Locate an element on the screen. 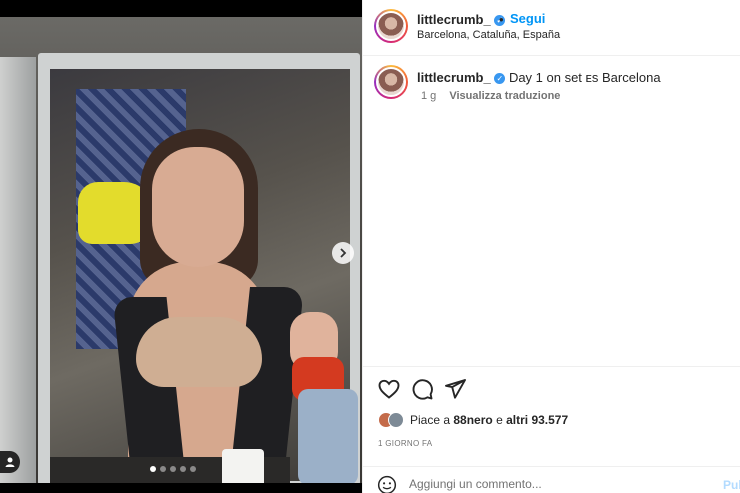 The width and height of the screenshot is (740, 493). author-username-row: littlecrumb_ ✓ is located at coordinates (461, 19).